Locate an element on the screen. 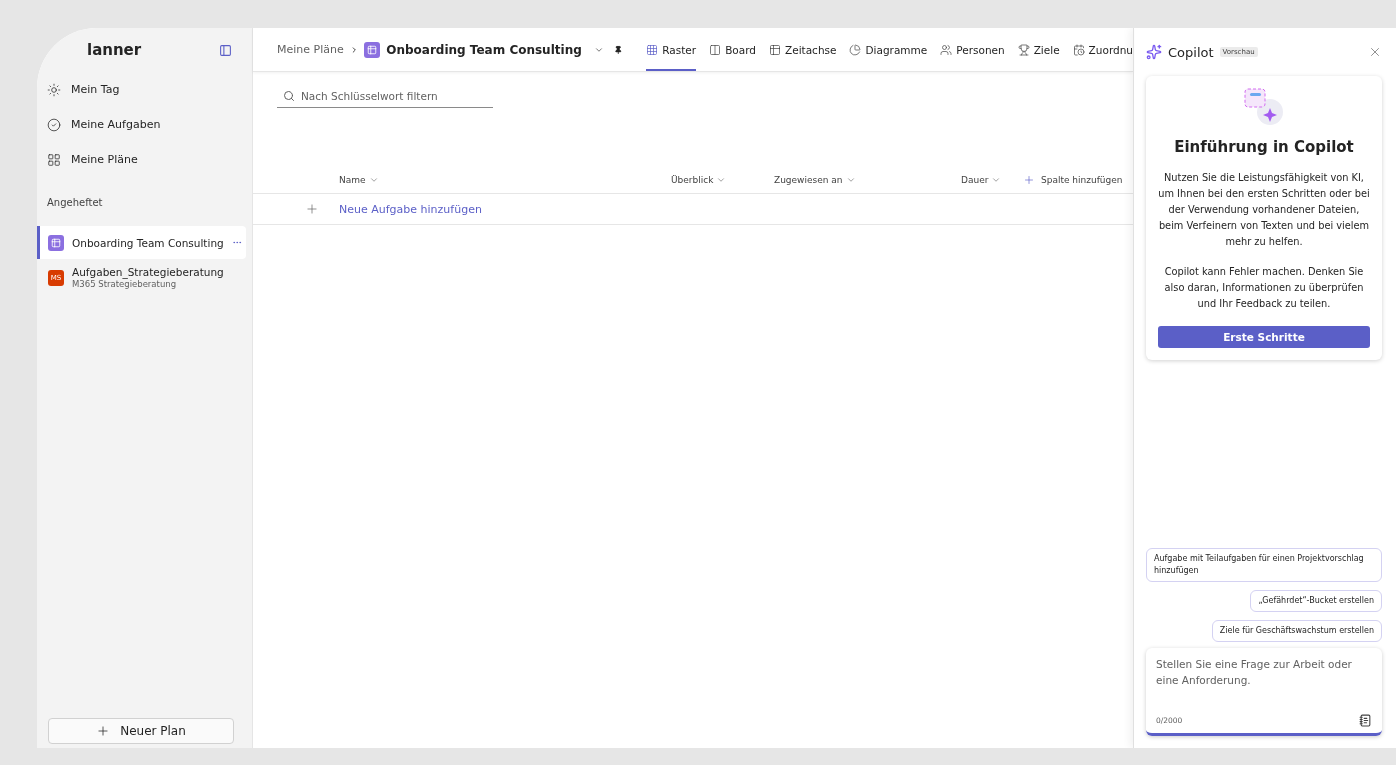 This screenshot has height=765, width=1396. nav-item: Mein Tag is located at coordinates (141, 89).